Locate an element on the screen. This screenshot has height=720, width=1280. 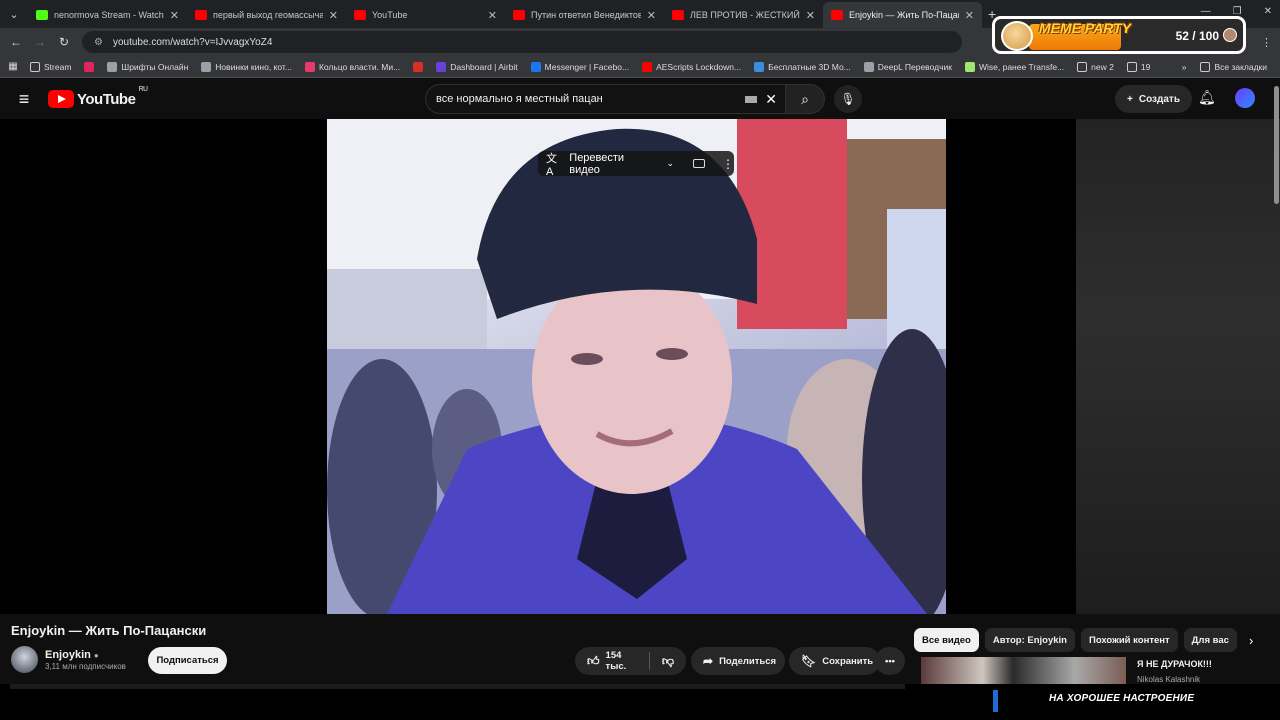
doge-icon is located at coordinates (1017, 36).